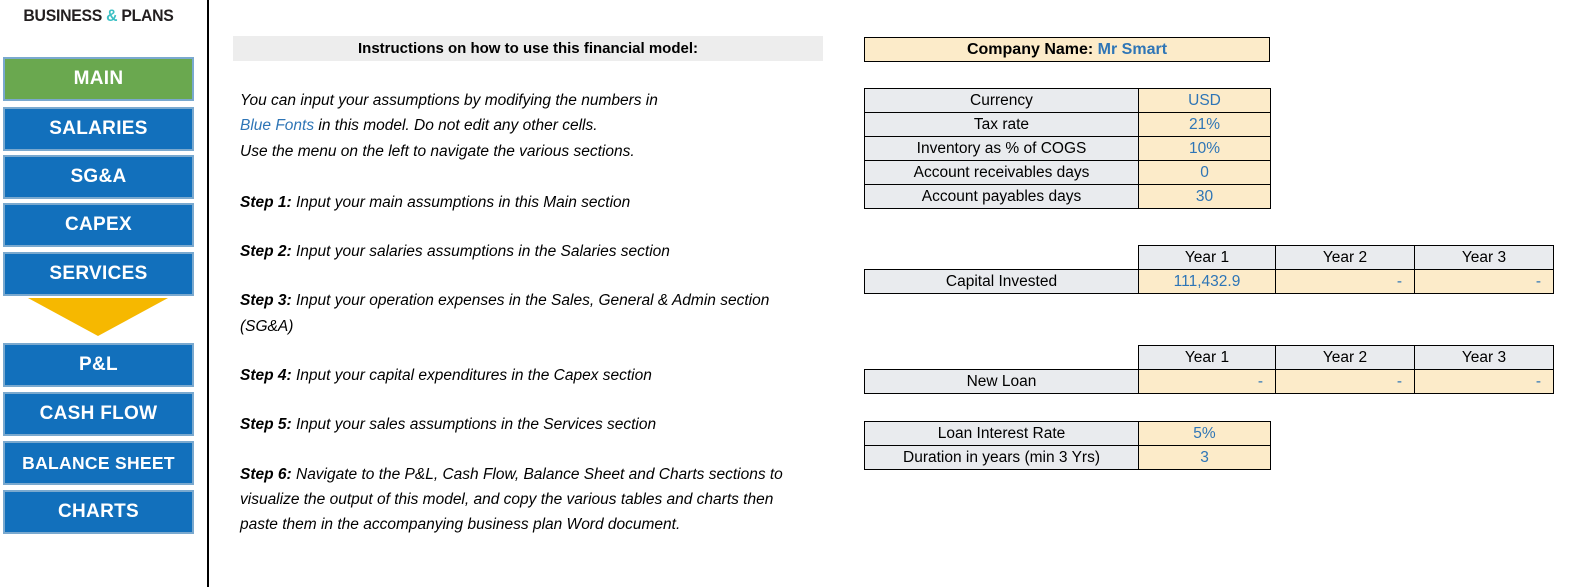 The width and height of the screenshot is (1593, 587). Describe the element at coordinates (98, 414) in the screenshot. I see `sidebar-item-cash-flow: CASH FLOW` at that location.